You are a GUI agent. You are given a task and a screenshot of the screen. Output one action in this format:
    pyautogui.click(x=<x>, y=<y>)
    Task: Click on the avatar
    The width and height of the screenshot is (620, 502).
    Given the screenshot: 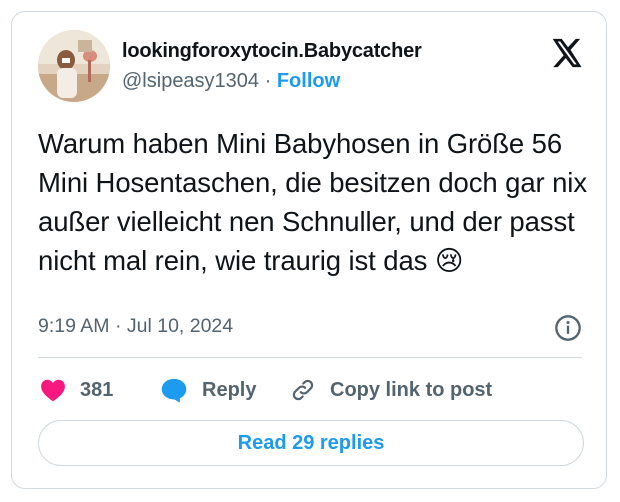 What is the action you would take?
    pyautogui.click(x=74, y=66)
    